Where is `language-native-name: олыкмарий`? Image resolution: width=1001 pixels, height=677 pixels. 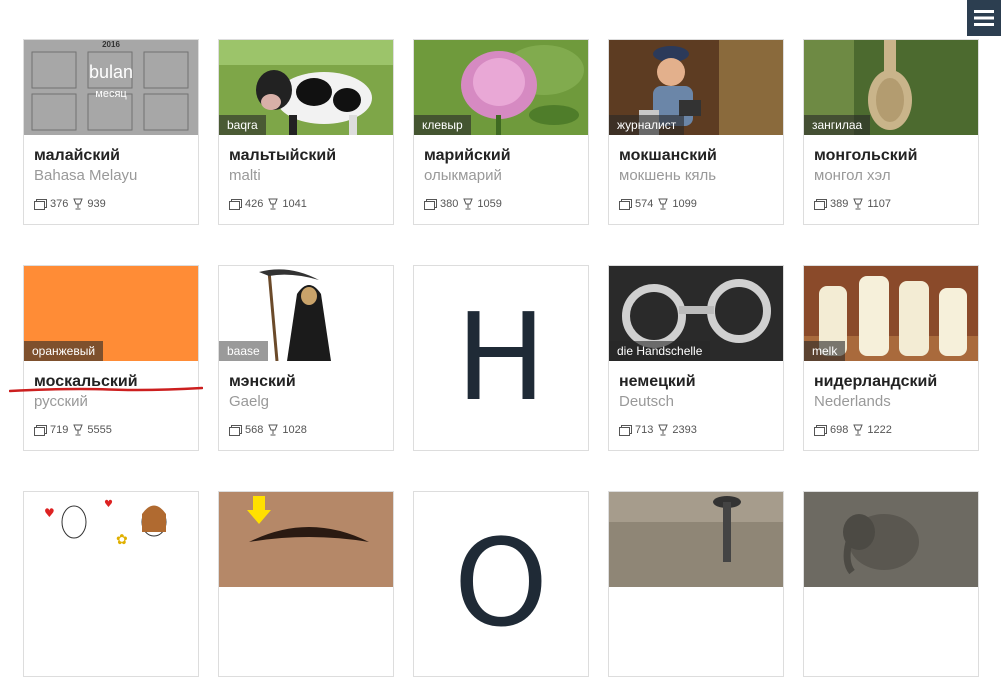
language-native-name: олыкмарий is located at coordinates (463, 175).